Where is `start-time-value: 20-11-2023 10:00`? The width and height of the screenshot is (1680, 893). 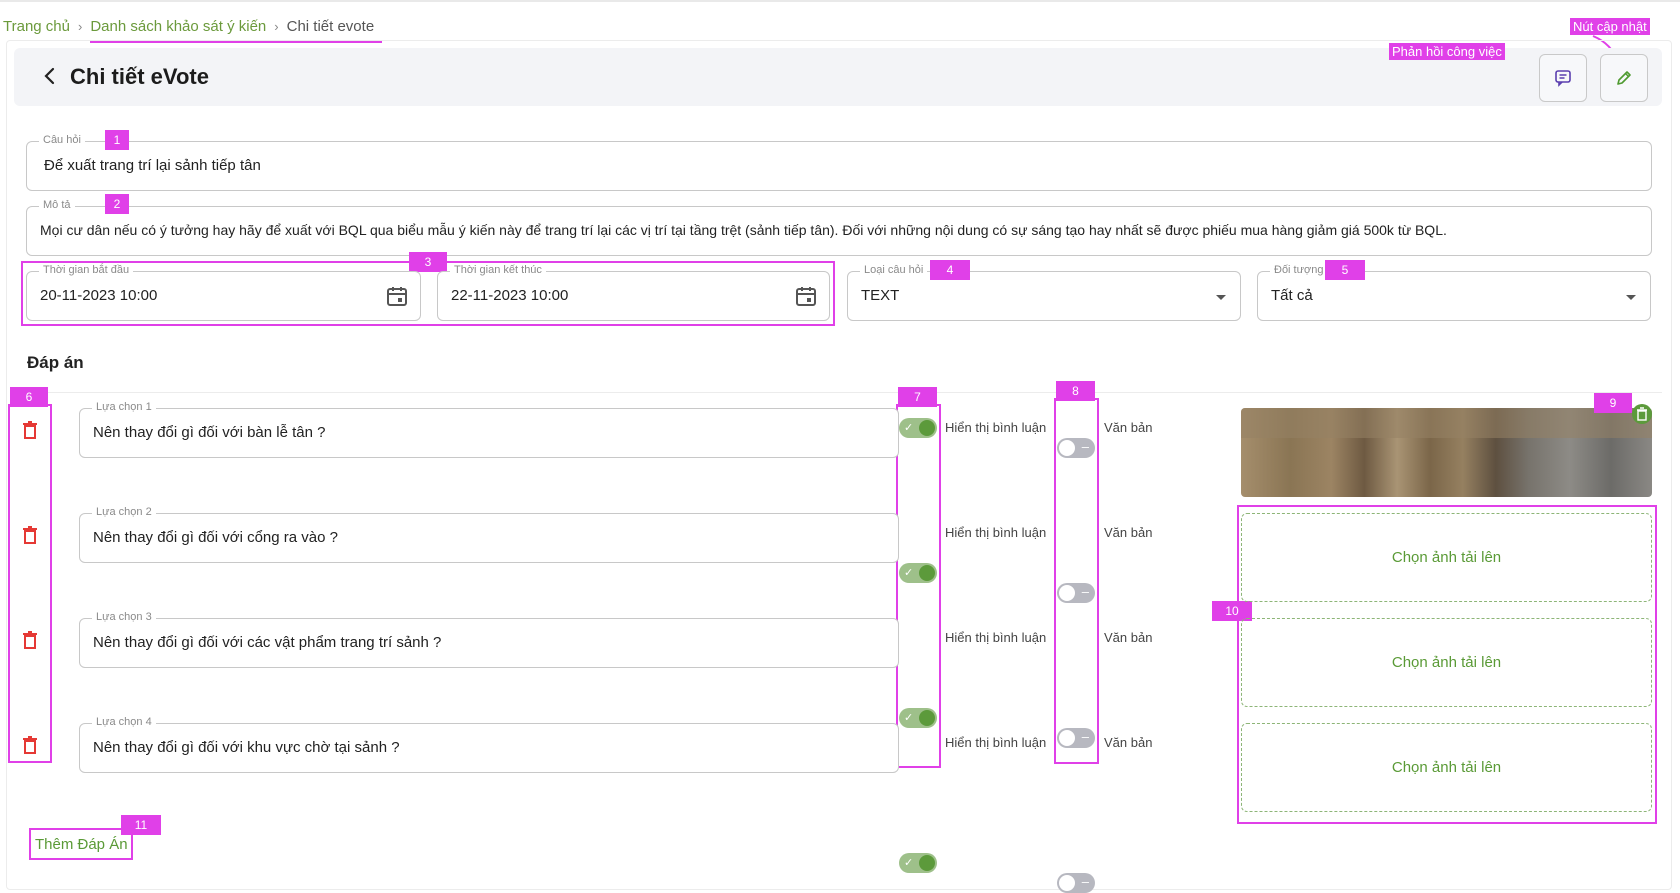
start-time-value: 20-11-2023 10:00 is located at coordinates (99, 295).